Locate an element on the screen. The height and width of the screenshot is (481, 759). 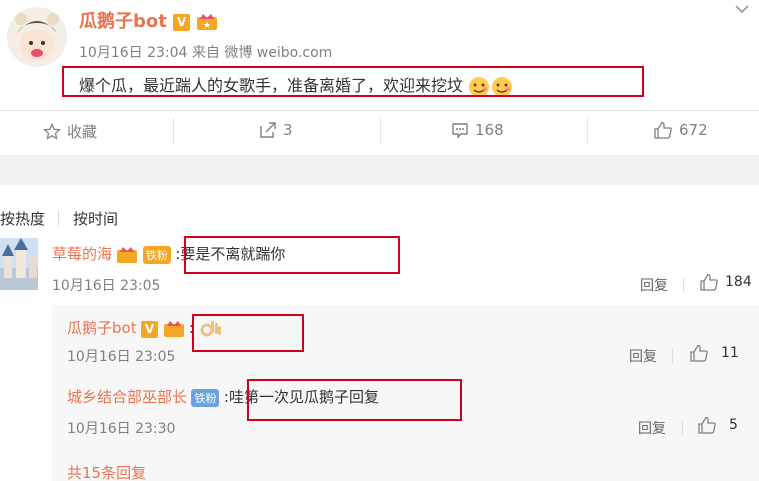
reply-like-count: 5 is located at coordinates (733, 425).